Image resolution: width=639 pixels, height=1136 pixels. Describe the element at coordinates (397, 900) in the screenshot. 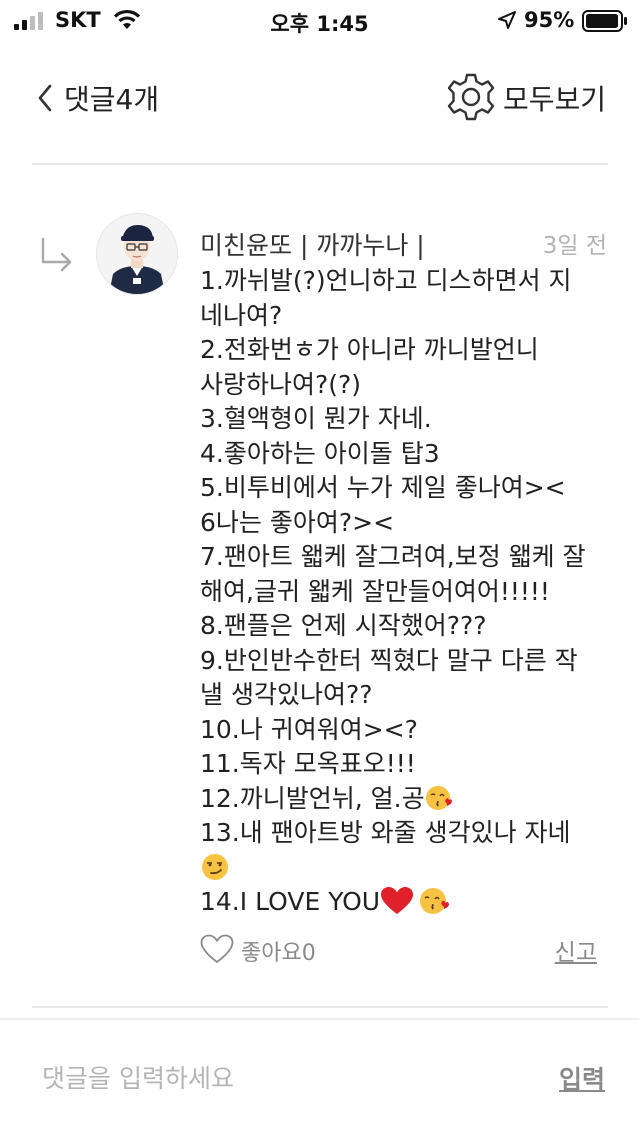

I see `red-heart-emoji-icon` at that location.